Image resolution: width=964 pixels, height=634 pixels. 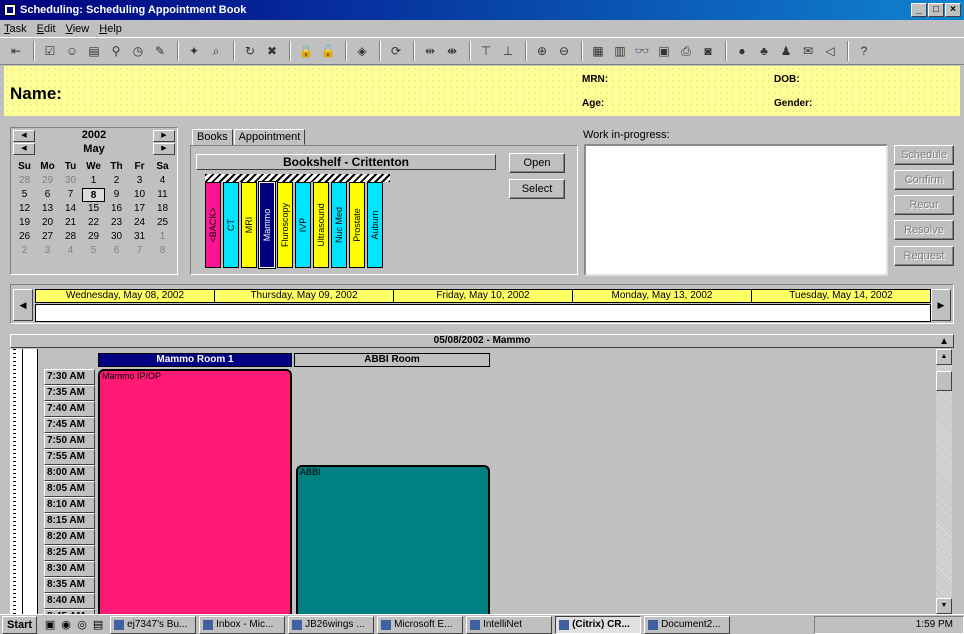 What do you see at coordinates (139, 195) in the screenshot?
I see `calendar-day: 10` at bounding box center [139, 195].